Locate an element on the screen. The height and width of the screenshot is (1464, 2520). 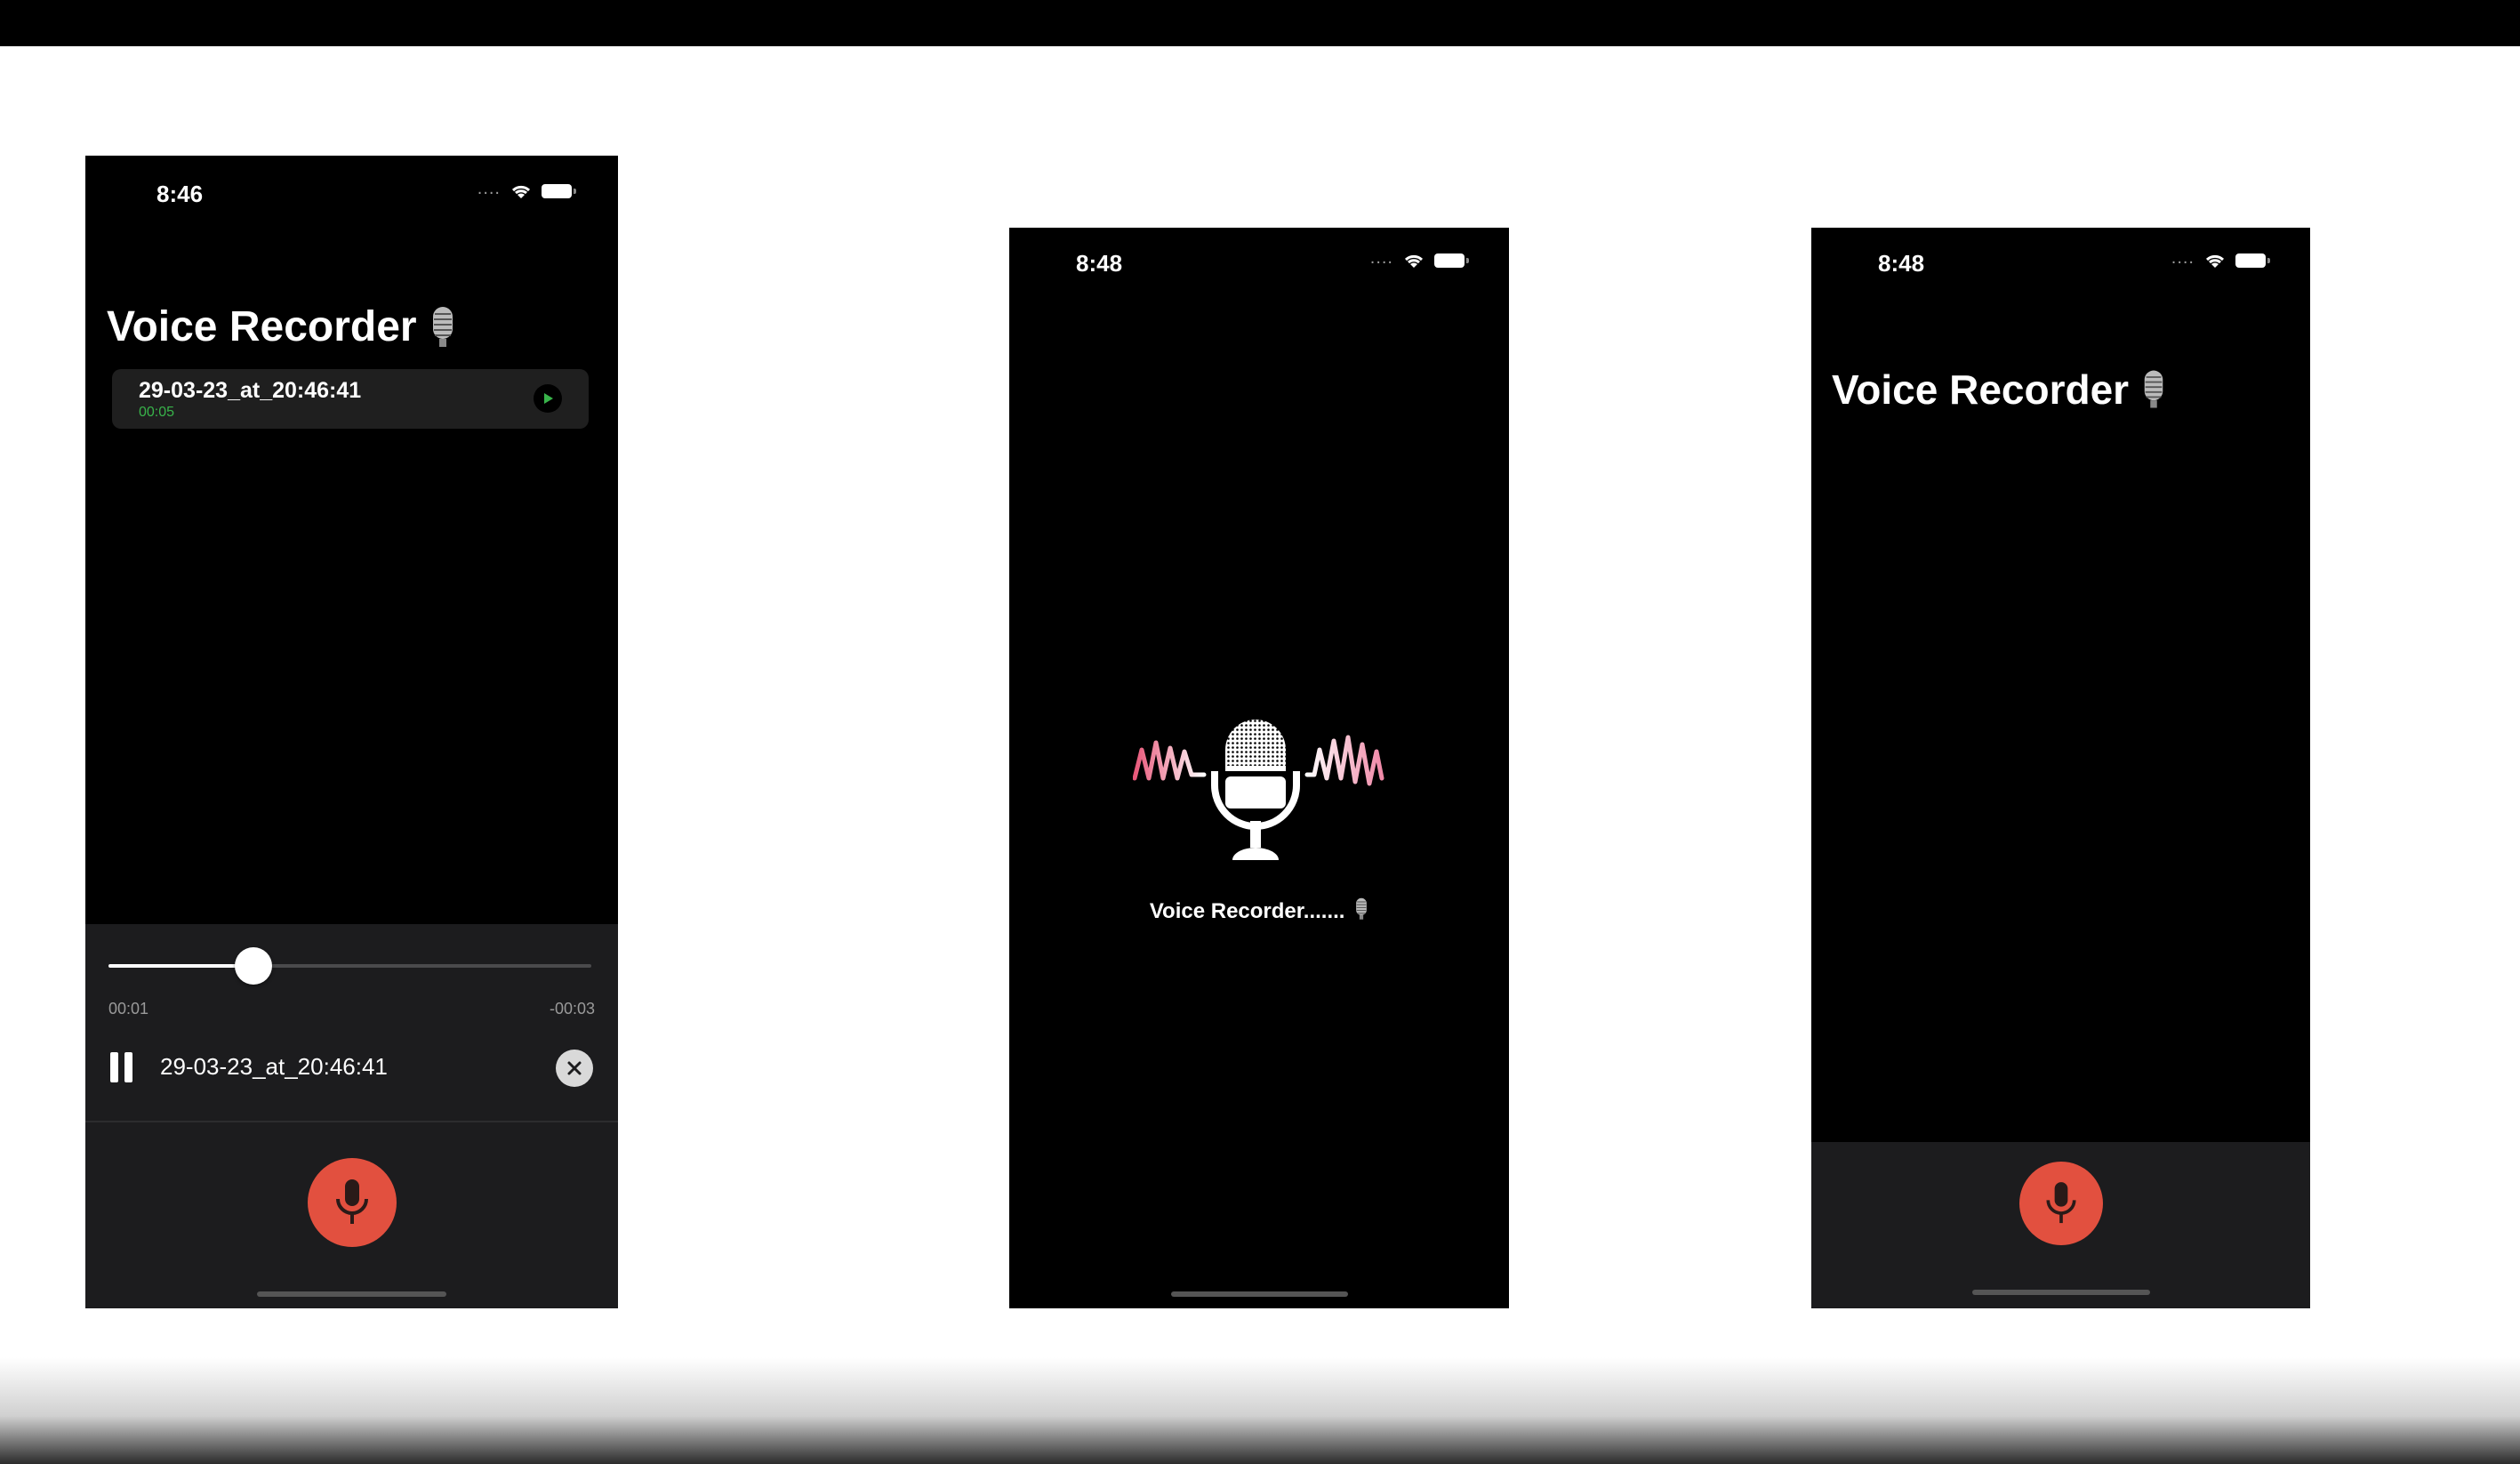
play-icon is located at coordinates (548, 399).